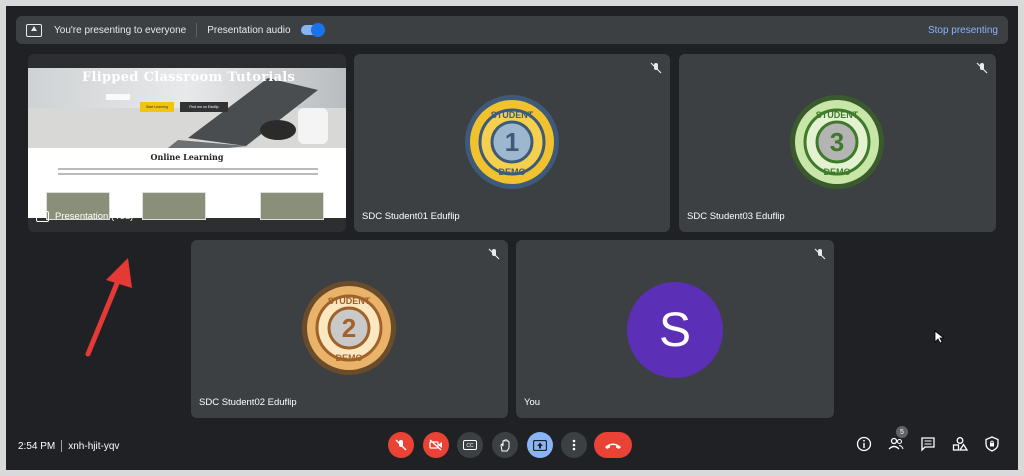  What do you see at coordinates (94, 216) in the screenshot?
I see `presentation-name: Presentation (You)` at bounding box center [94, 216].